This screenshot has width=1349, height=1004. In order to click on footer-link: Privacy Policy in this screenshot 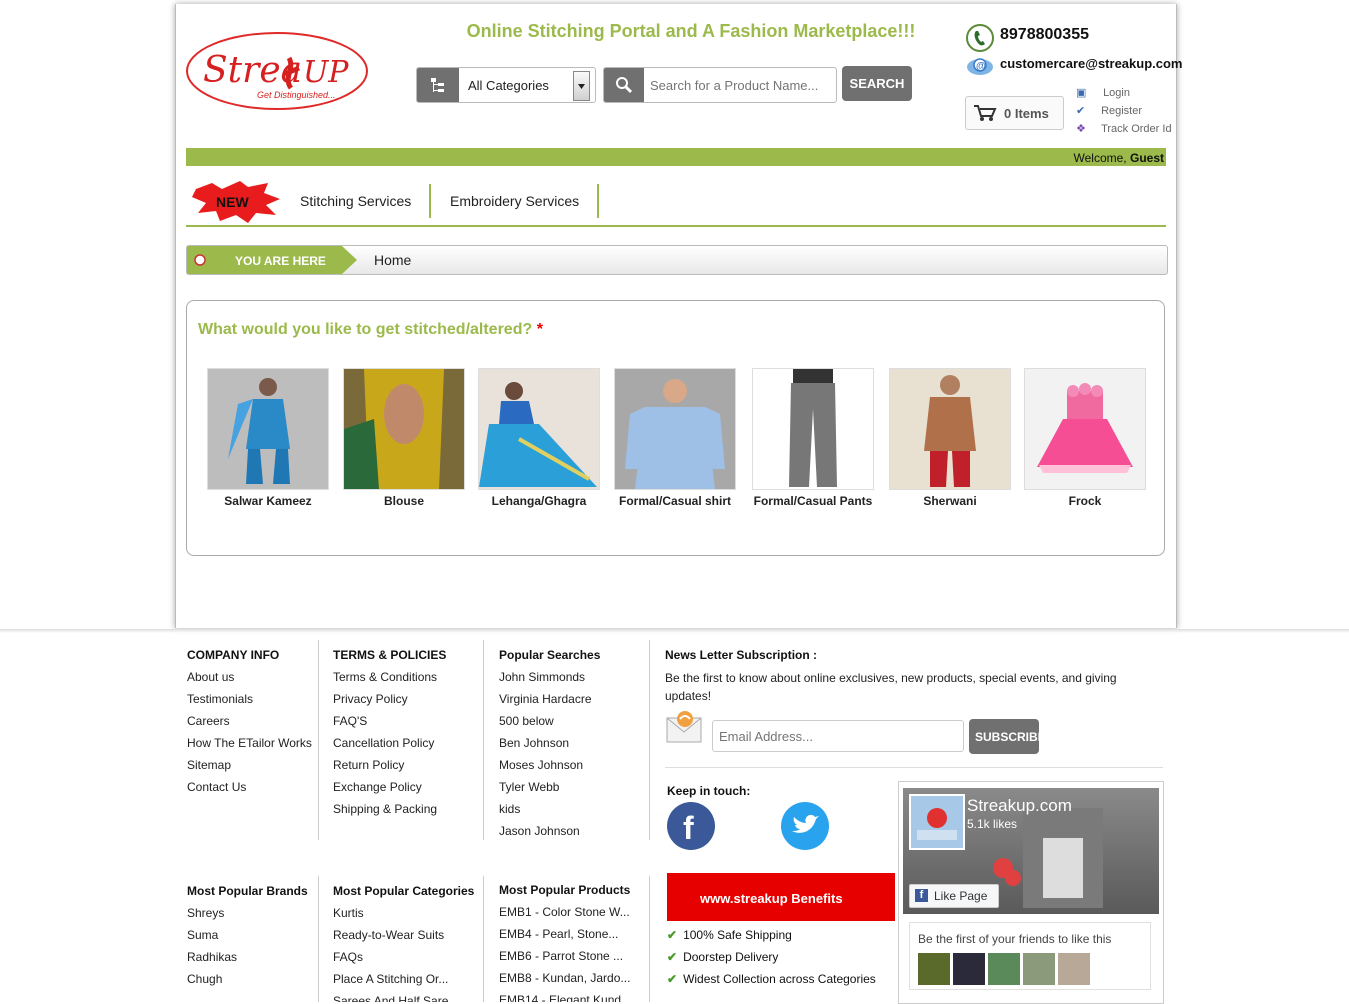, I will do `click(389, 699)`.